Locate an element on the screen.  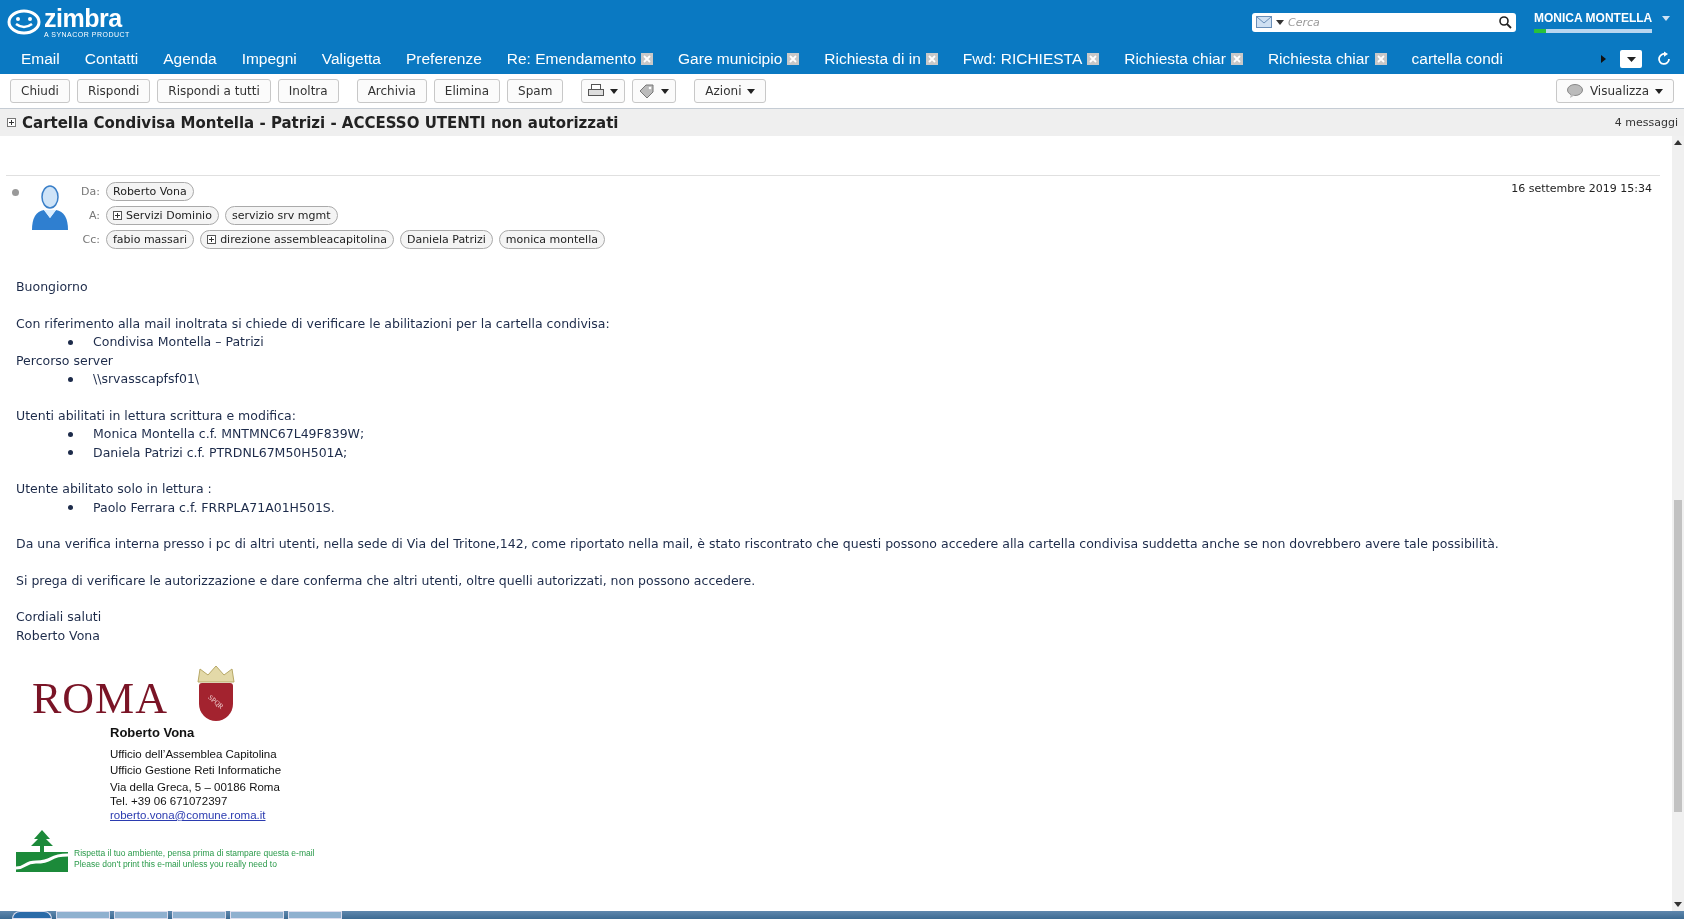
tab-label: Preferenze is located at coordinates (443, 59).